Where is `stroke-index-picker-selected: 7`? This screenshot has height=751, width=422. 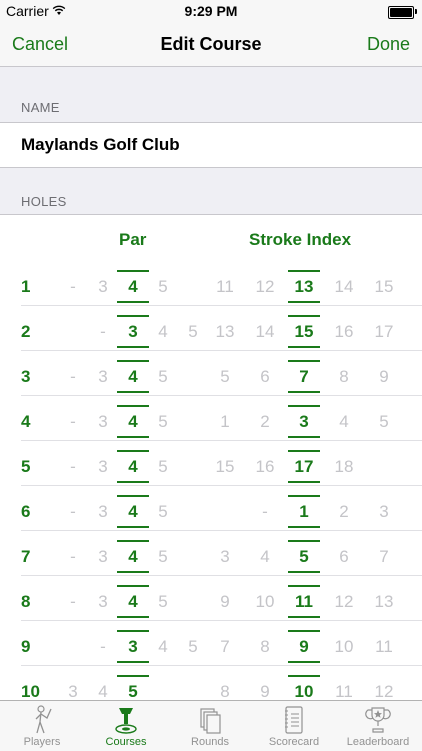
stroke-index-picker-selected: 7 is located at coordinates (304, 376).